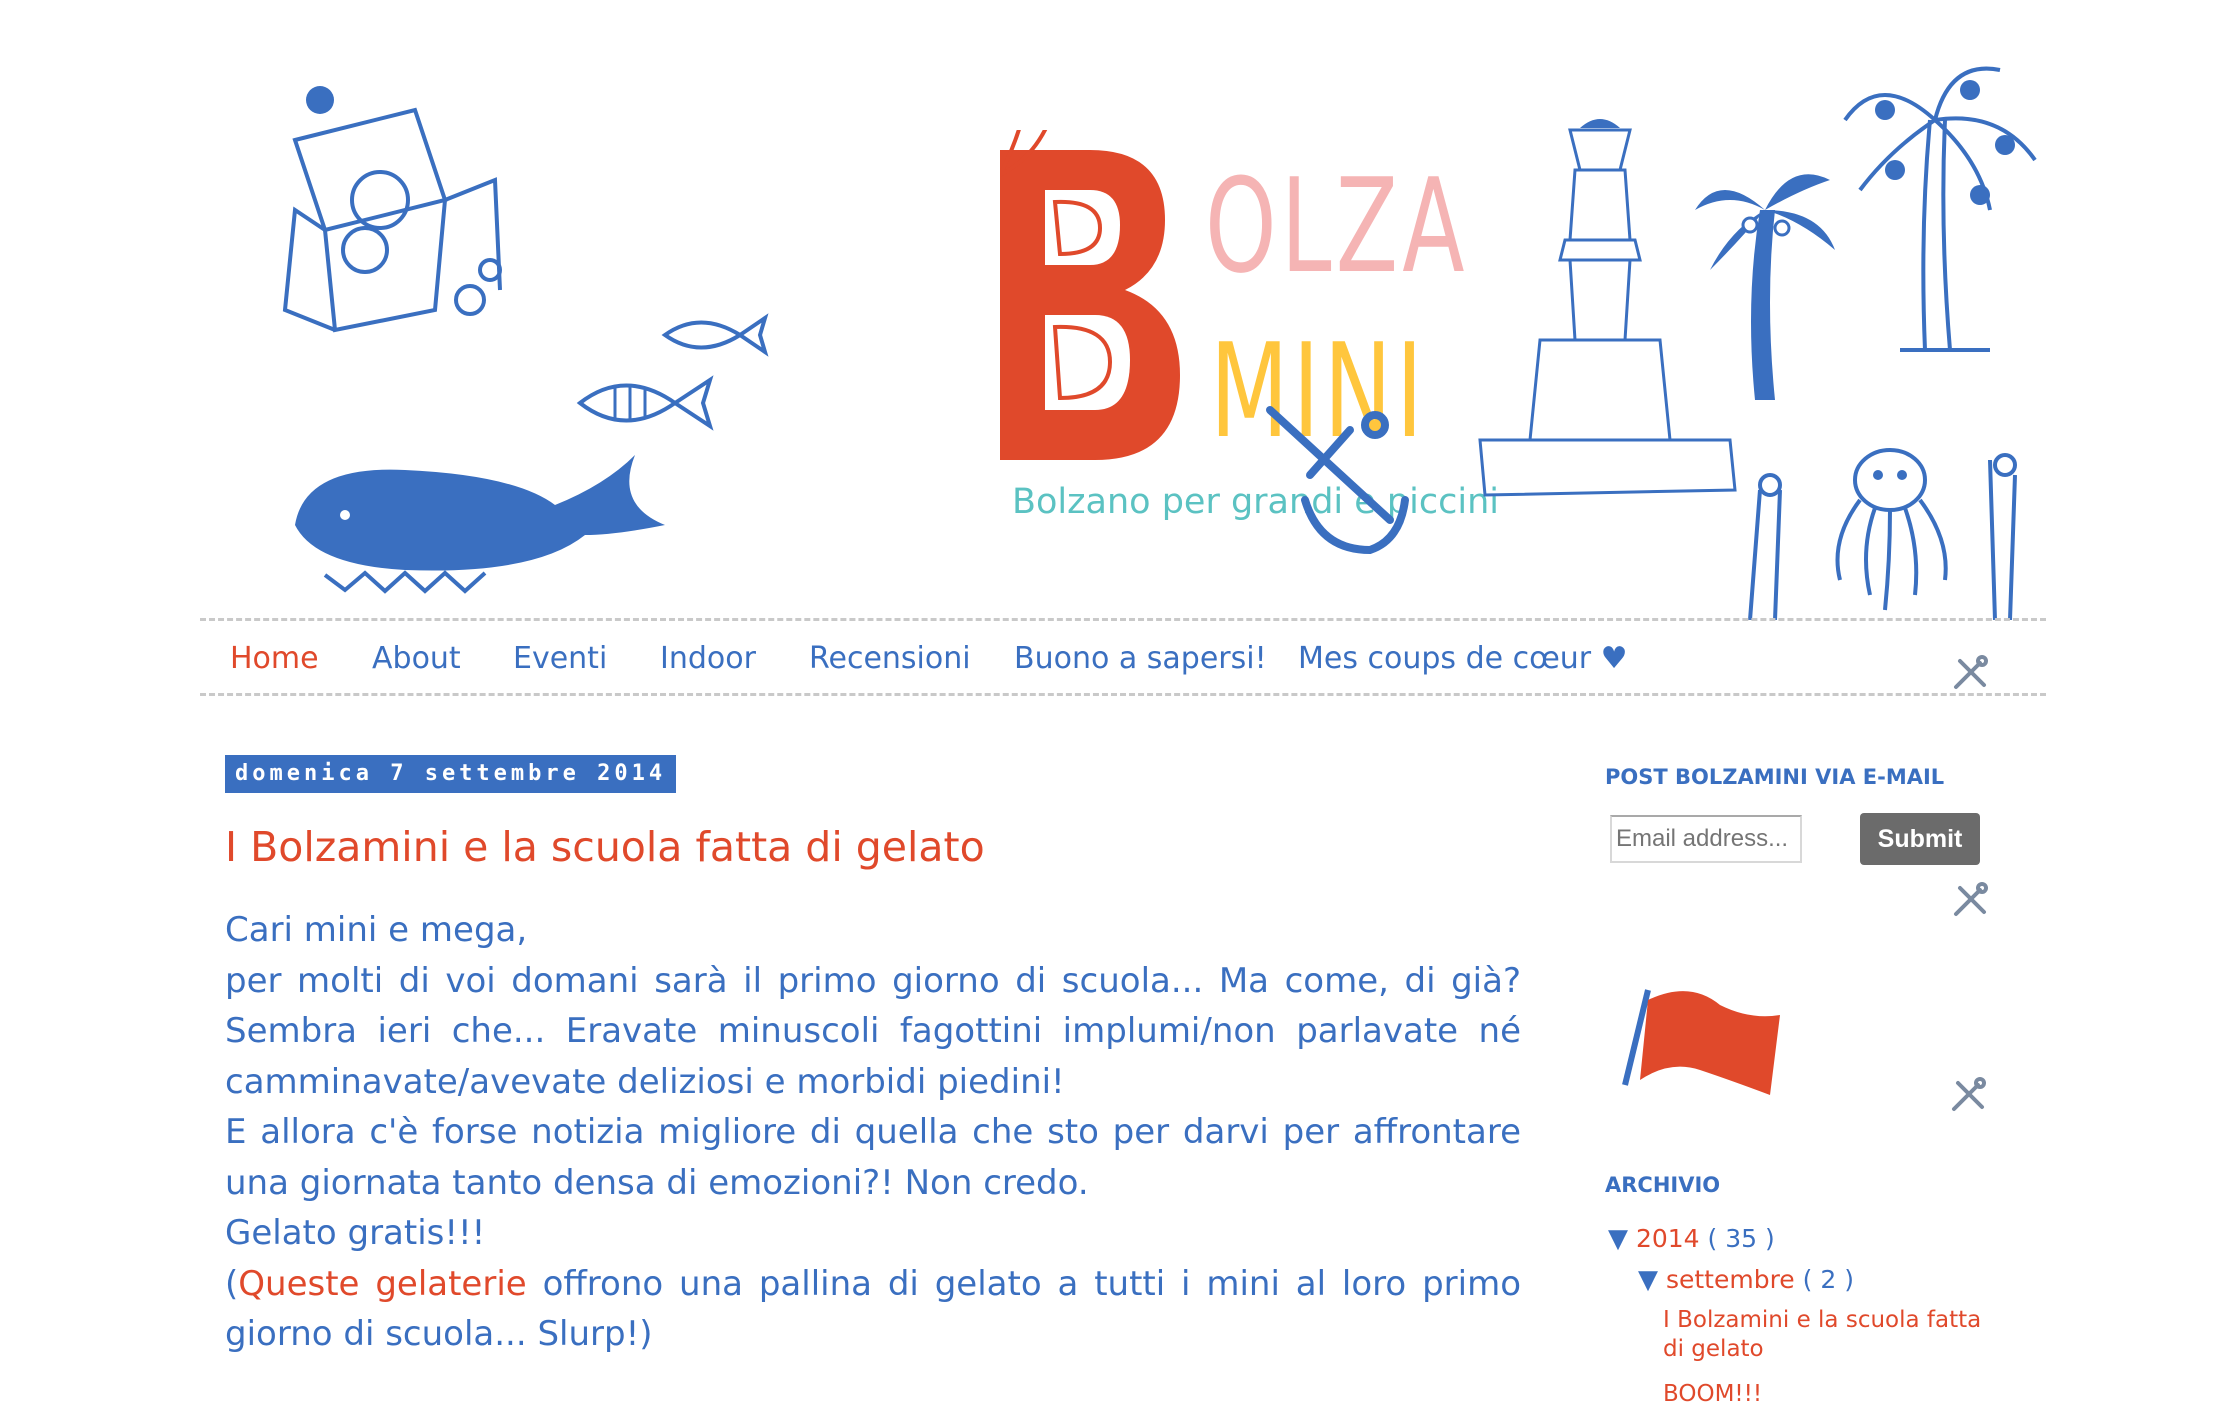  What do you see at coordinates (1741, 1238) in the screenshot?
I see `archive-year-count: ( 35 )` at bounding box center [1741, 1238].